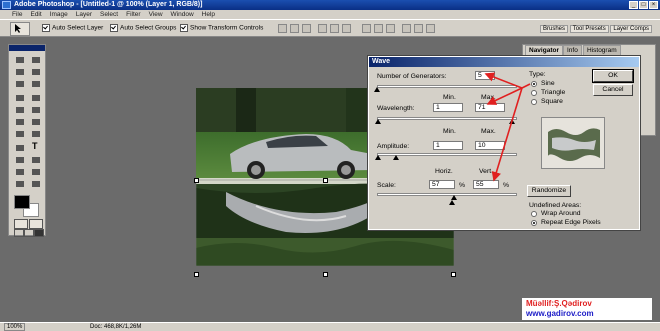  Describe the element at coordinates (490, 107) in the screenshot. I see `wavelength-max-input: 71` at that location.